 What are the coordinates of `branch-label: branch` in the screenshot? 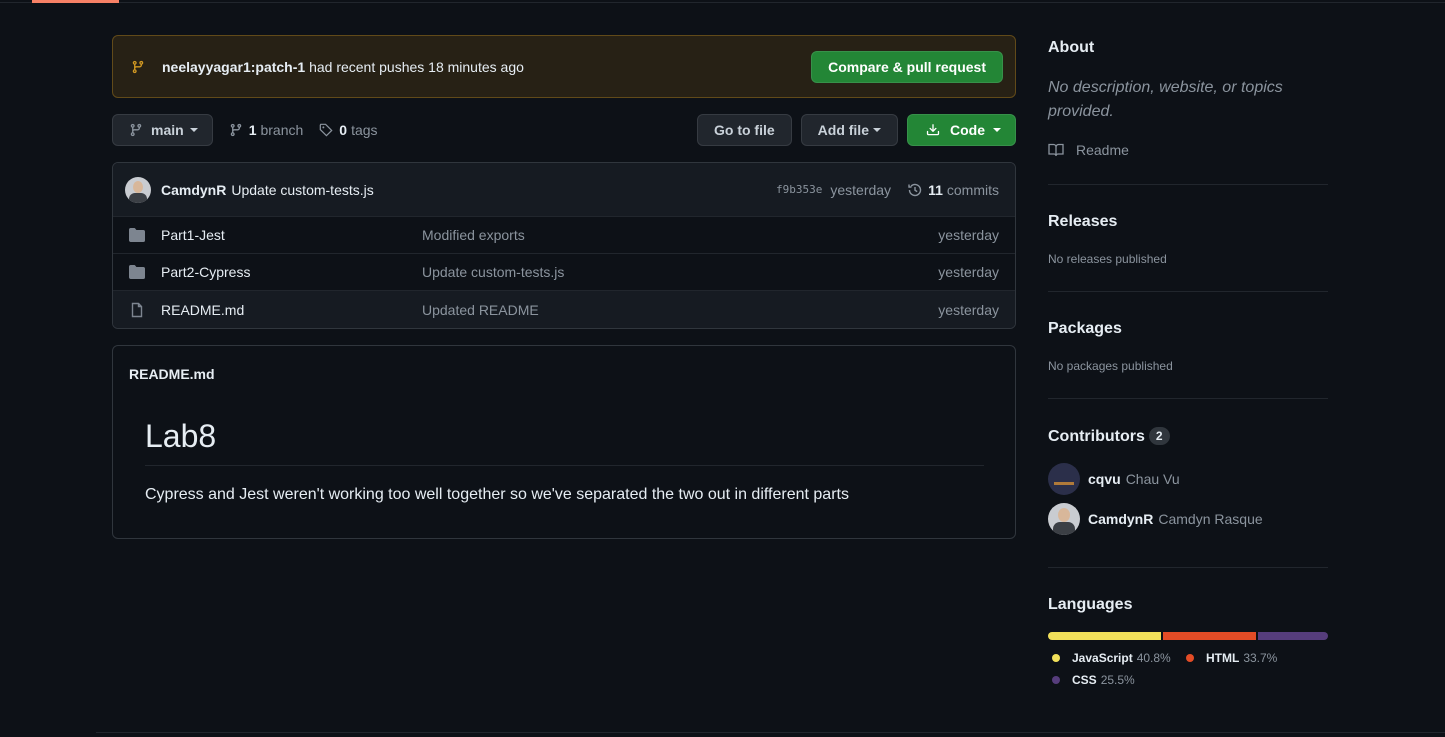 It's located at (282, 130).